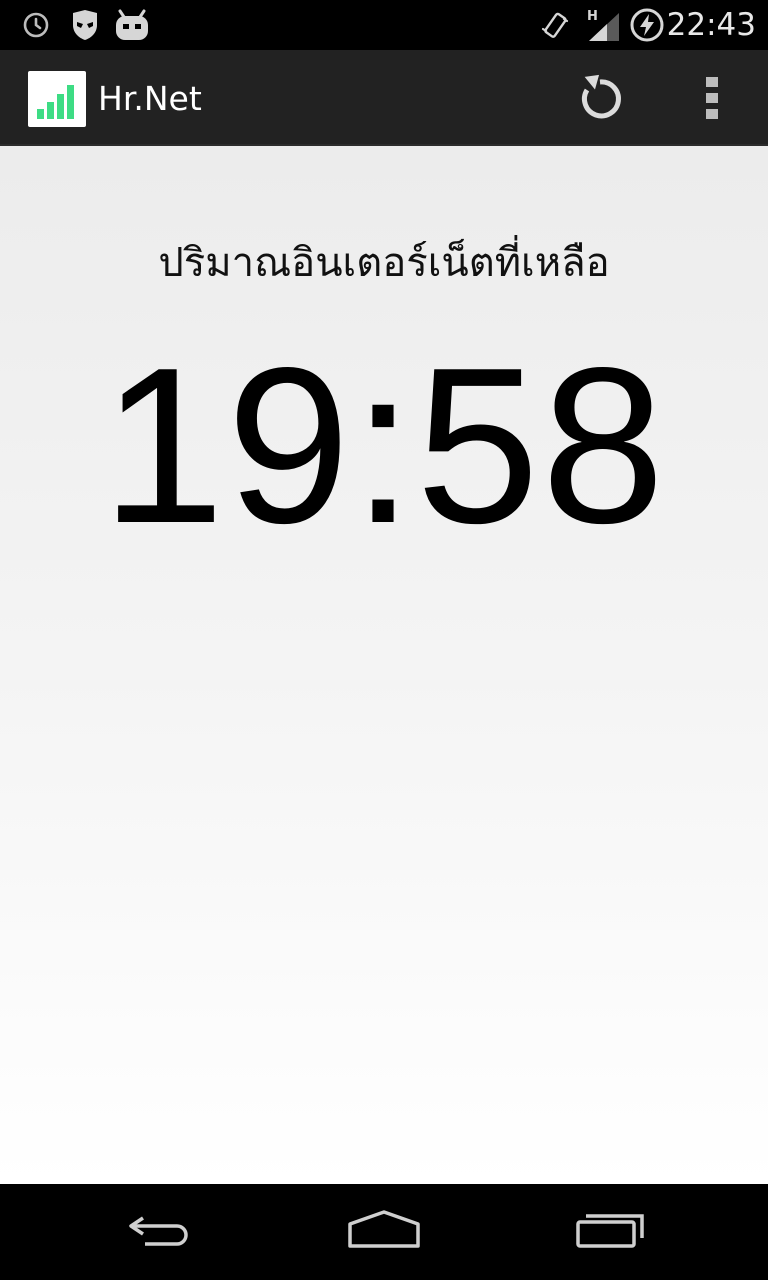 The width and height of the screenshot is (768, 1280). What do you see at coordinates (555, 25) in the screenshot?
I see `vibrate-icon` at bounding box center [555, 25].